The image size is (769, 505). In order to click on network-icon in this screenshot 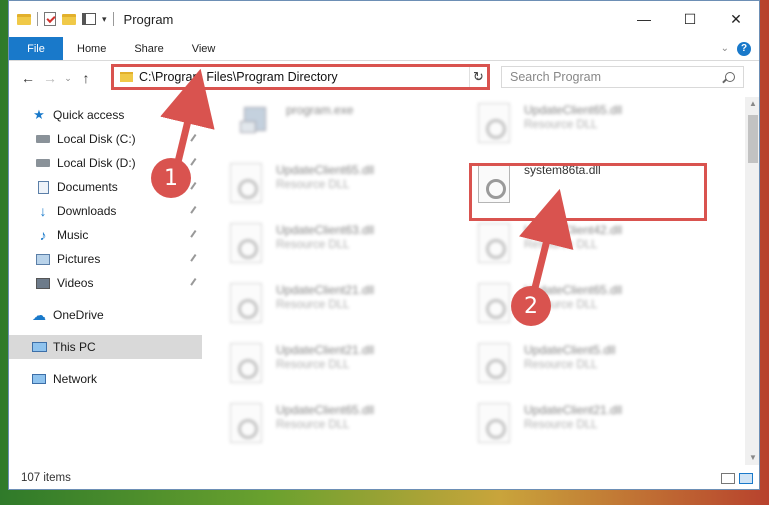, I will do `click(39, 379)`.